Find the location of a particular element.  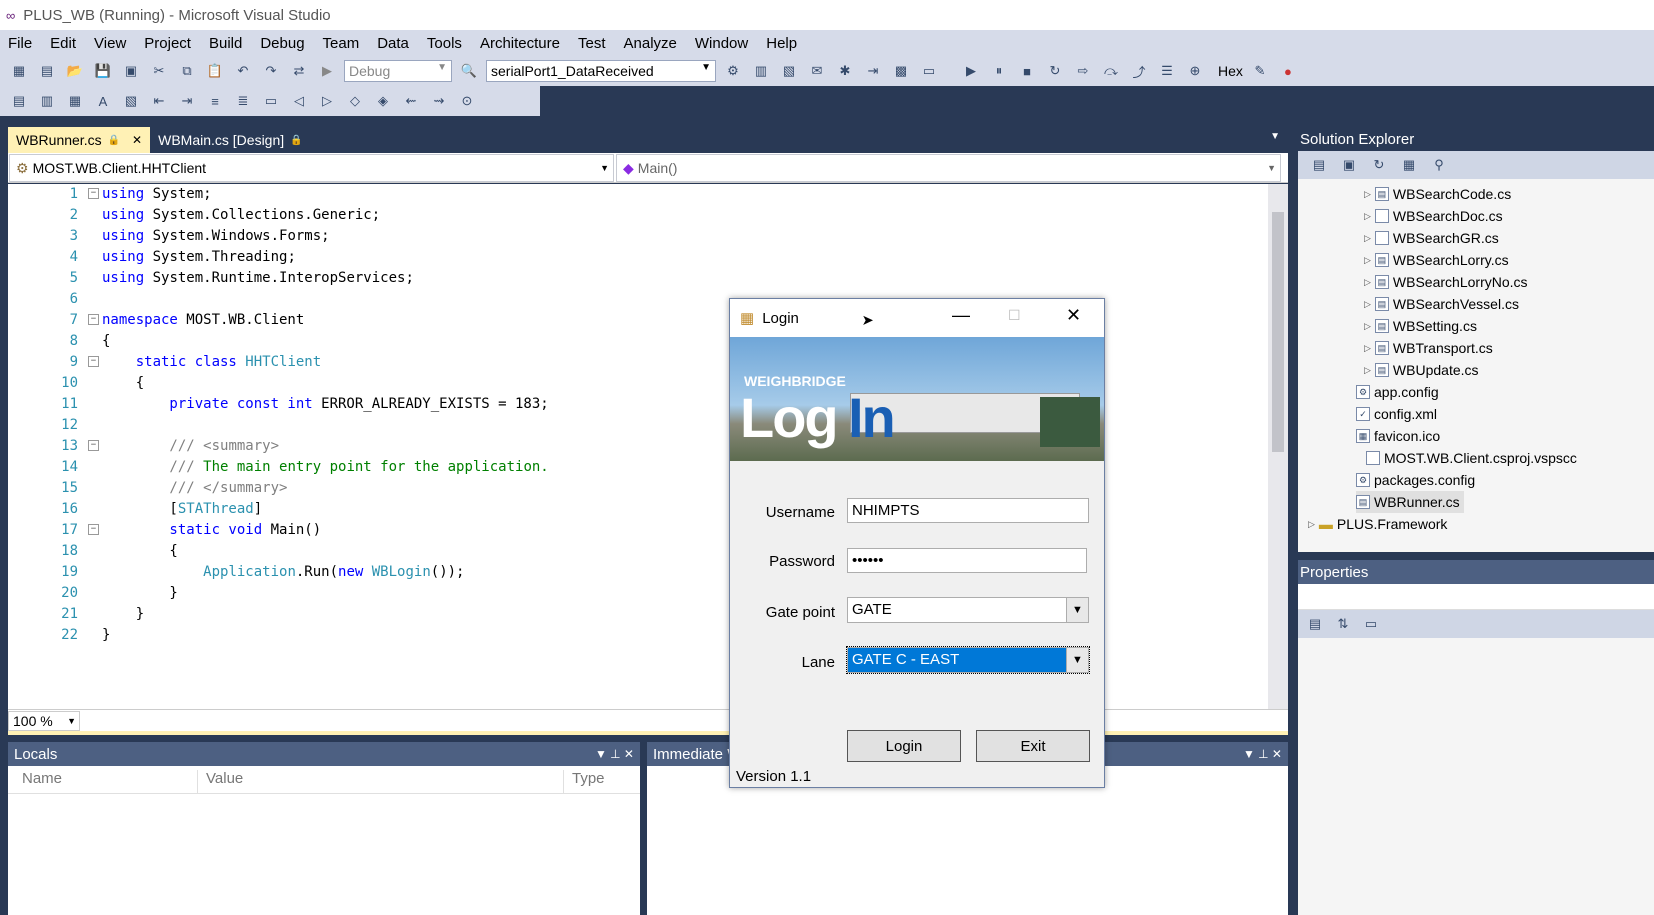

tree-item: ▷ ▤ WBSearchCode.cs is located at coordinates (1437, 194).